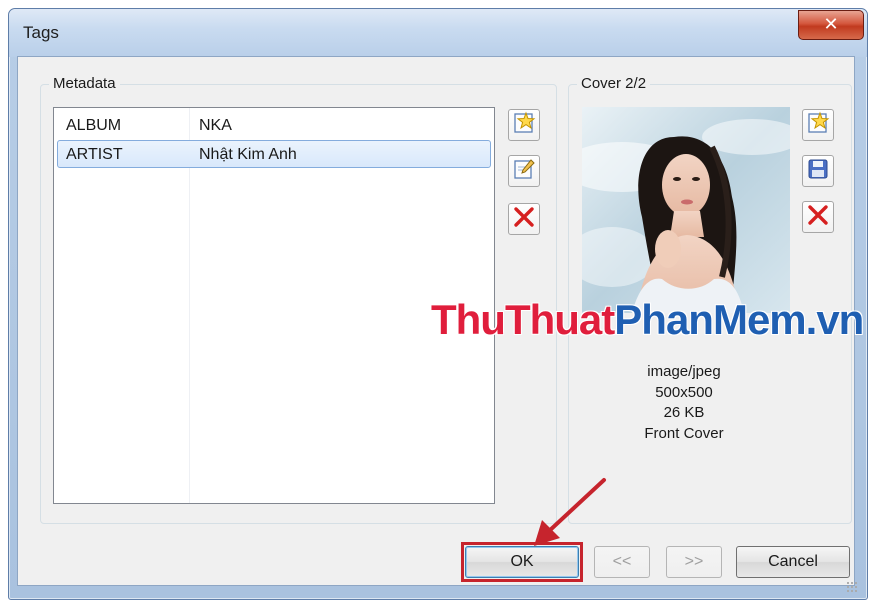 The image size is (870, 603). What do you see at coordinates (684, 403) in the screenshot?
I see `cover-info: image/jpeg 500x500 26 KB Front Cover` at bounding box center [684, 403].